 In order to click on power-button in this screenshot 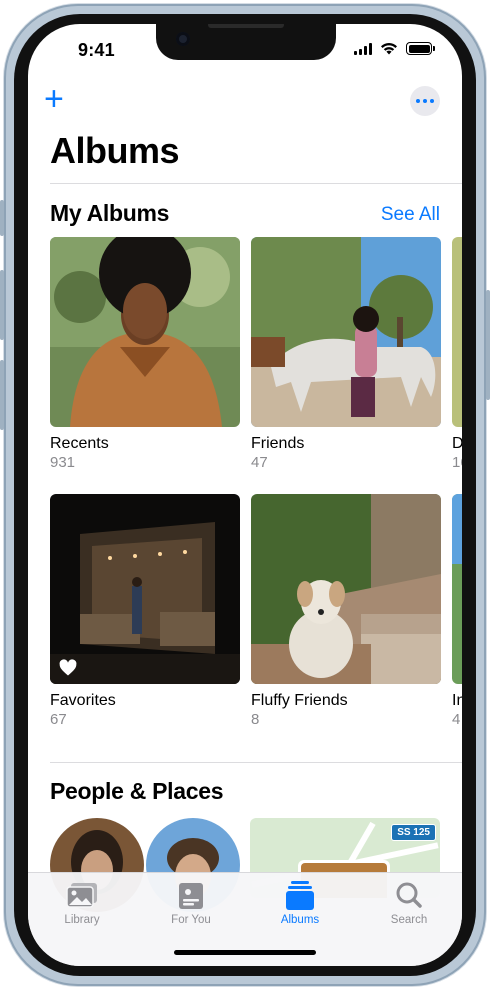, I will do `click(488, 345)`.